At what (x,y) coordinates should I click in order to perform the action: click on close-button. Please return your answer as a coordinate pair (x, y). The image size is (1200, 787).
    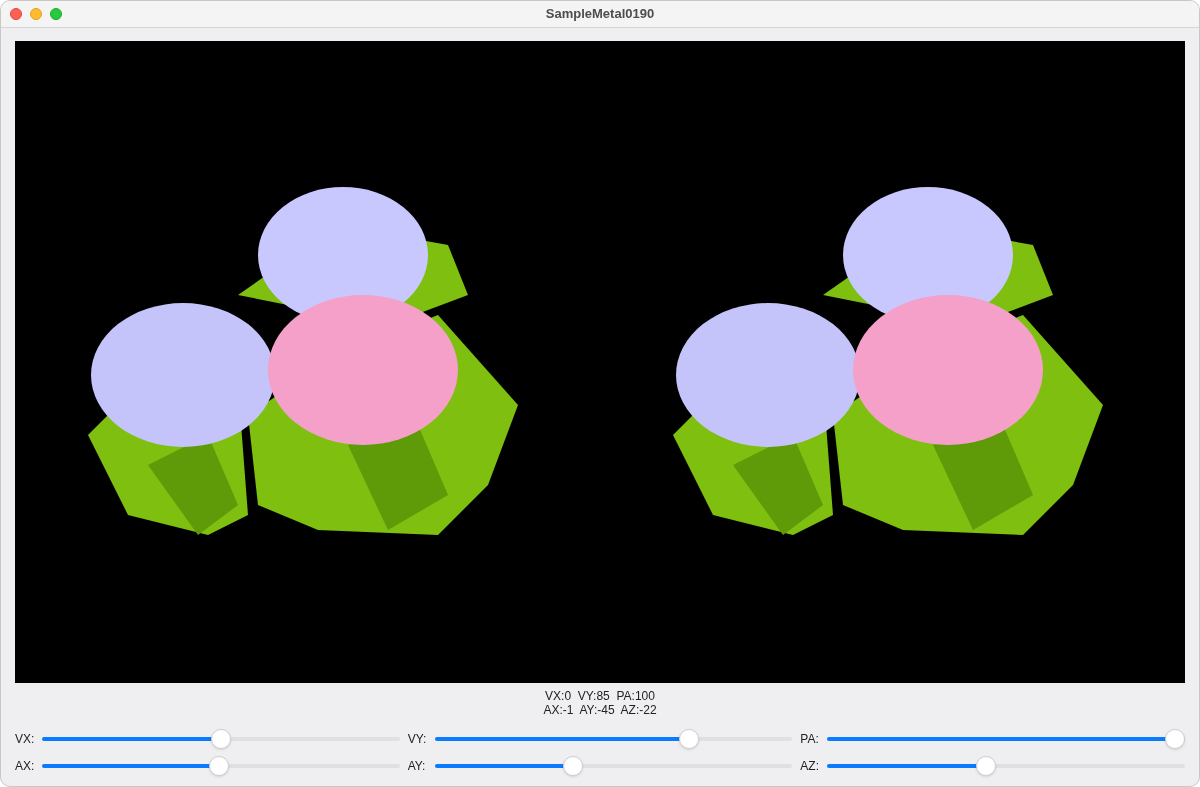
    Looking at the image, I should click on (16, 14).